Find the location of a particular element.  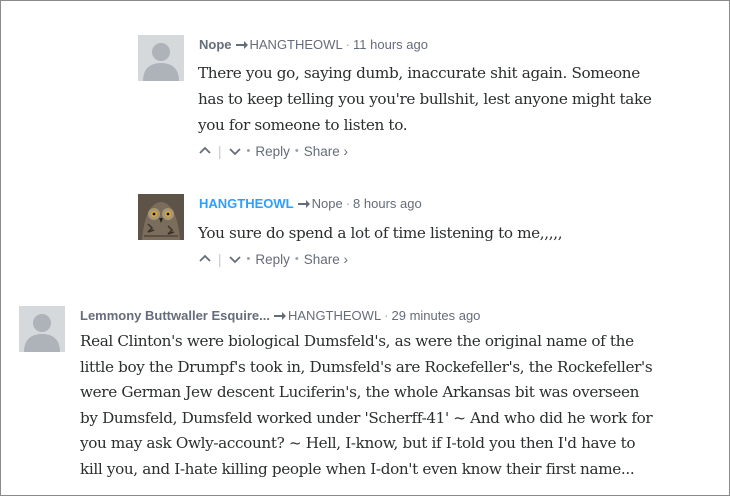

comment-line: you for someone to listen to. is located at coordinates (303, 125).